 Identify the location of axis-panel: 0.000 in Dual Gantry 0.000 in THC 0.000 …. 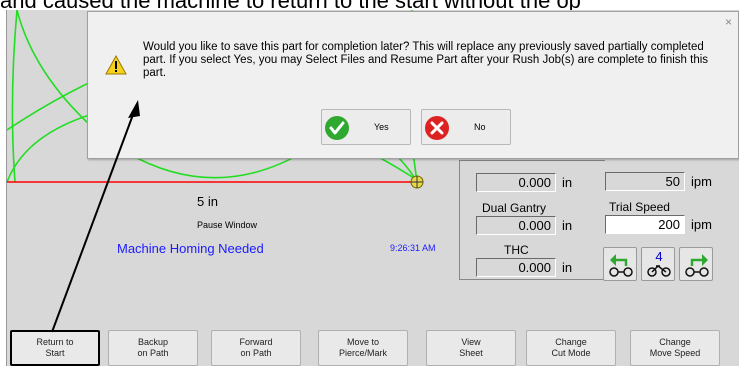
(532, 220).